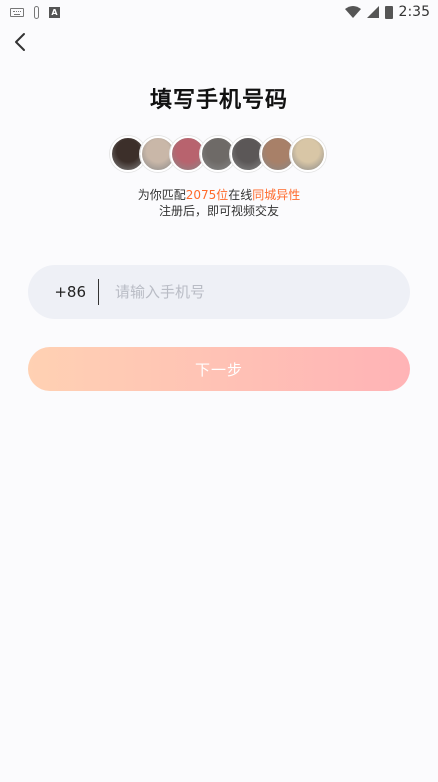 The width and height of the screenshot is (438, 782). What do you see at coordinates (219, 12) in the screenshot?
I see `status-bar: A 2:35` at bounding box center [219, 12].